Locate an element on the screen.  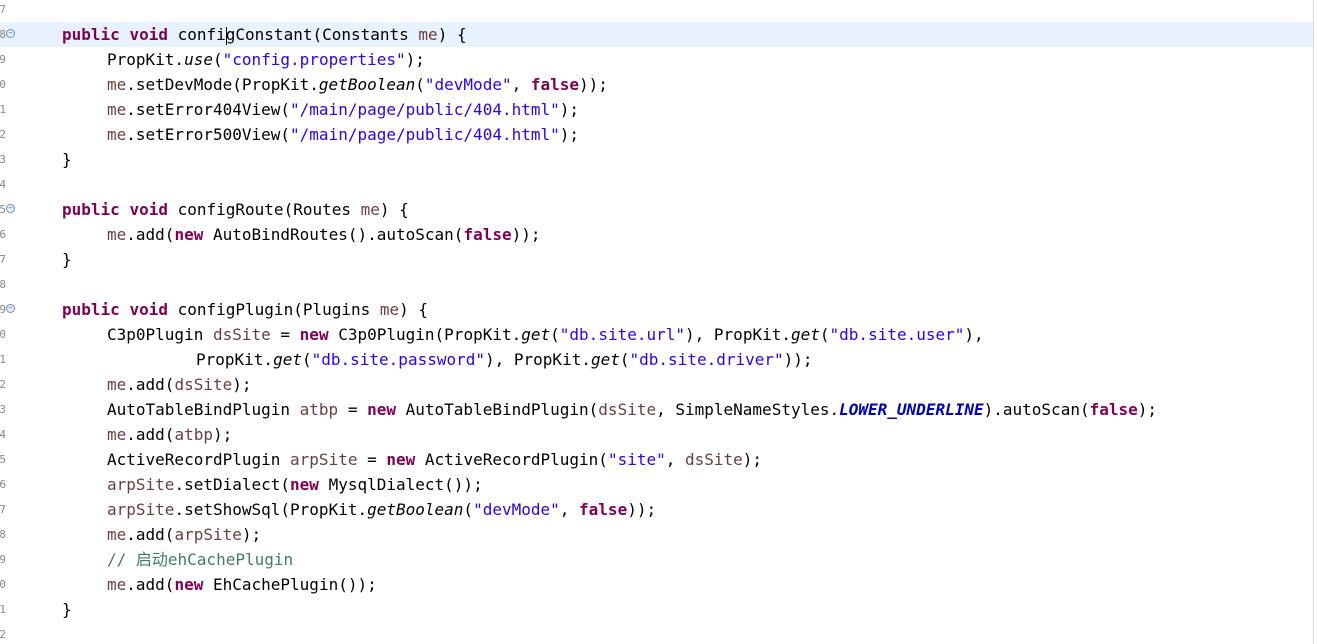
code-line: 8 is located at coordinates (656, 284).